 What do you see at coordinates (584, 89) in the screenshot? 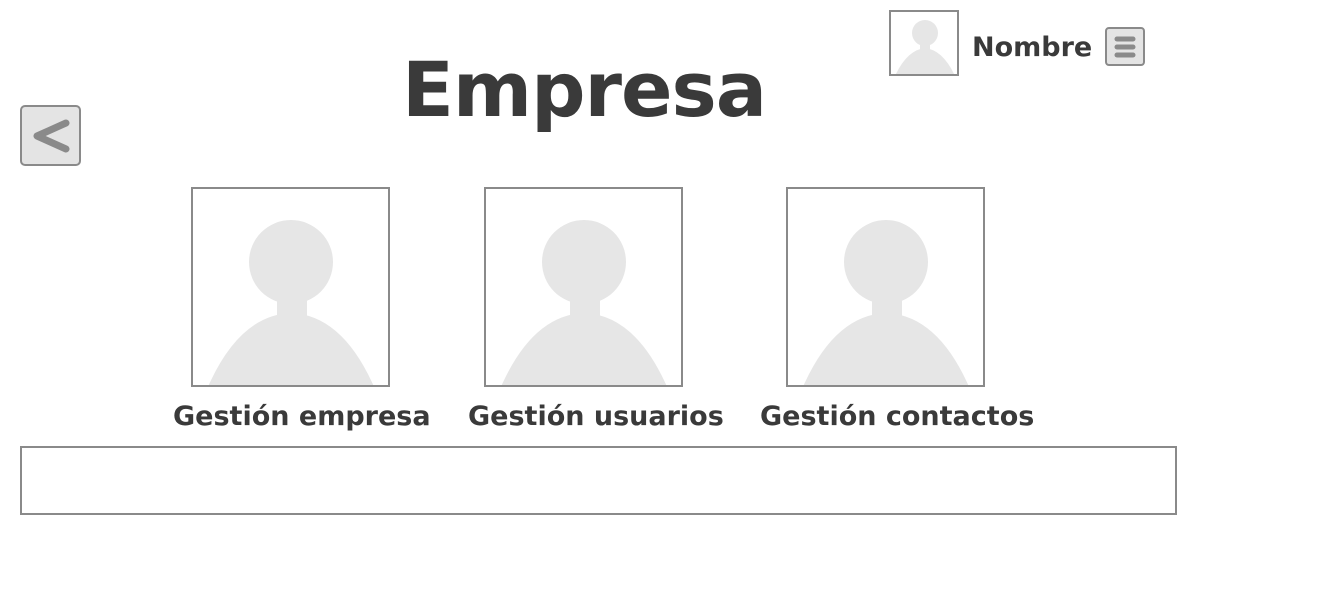
I see `page-title: Empresa` at bounding box center [584, 89].